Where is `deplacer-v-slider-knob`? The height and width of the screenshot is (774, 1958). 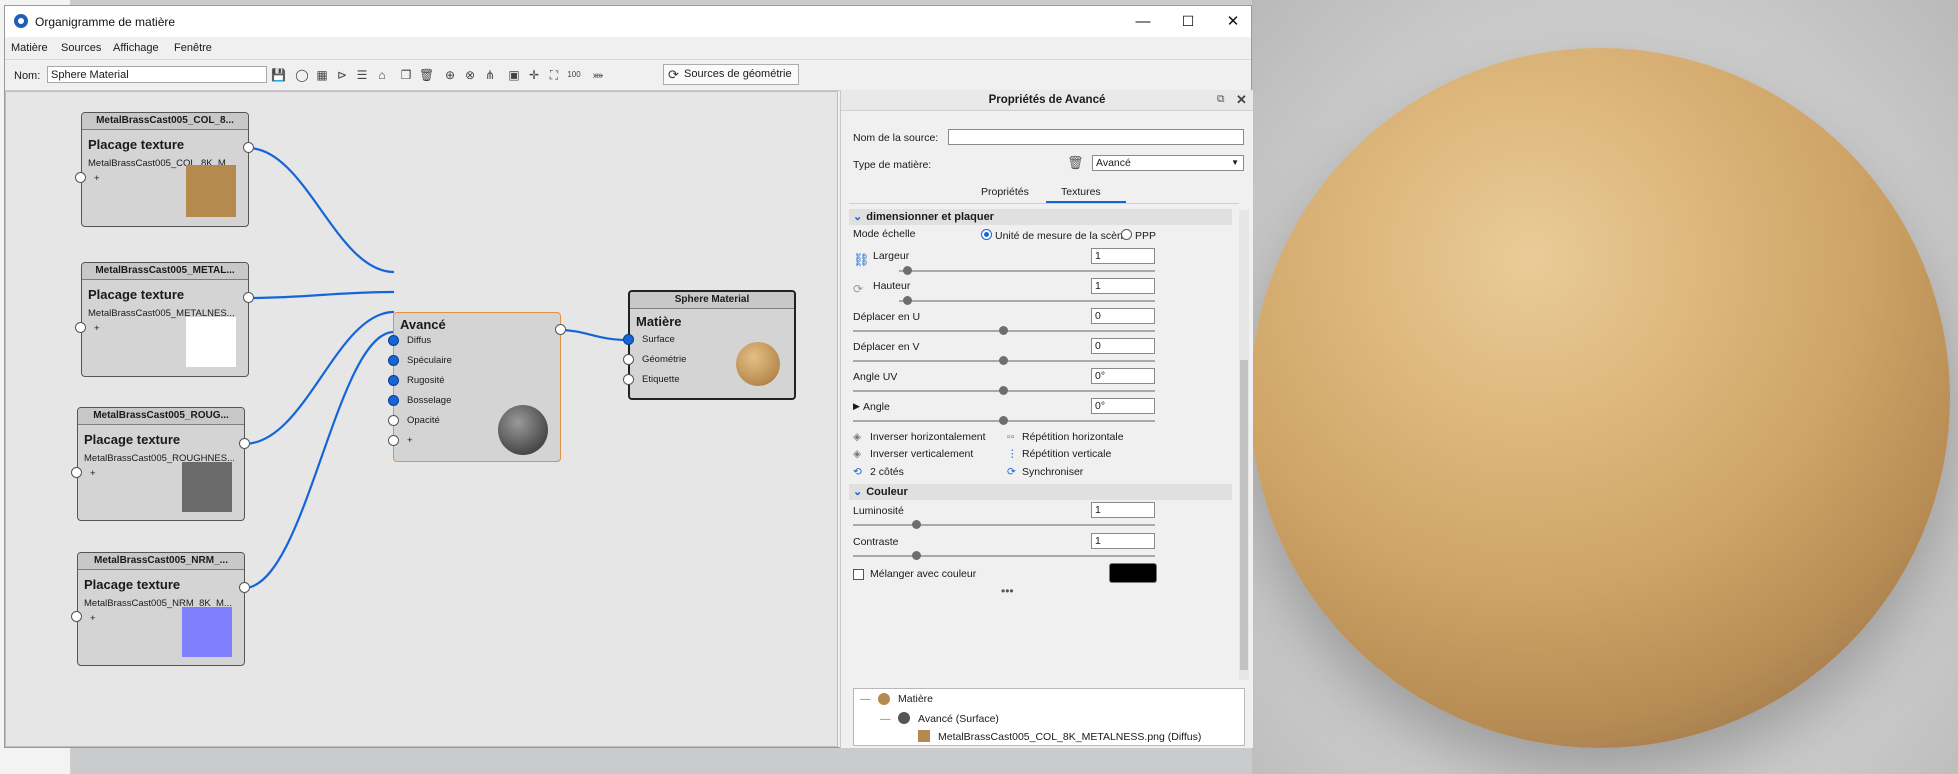 deplacer-v-slider-knob is located at coordinates (1003, 360).